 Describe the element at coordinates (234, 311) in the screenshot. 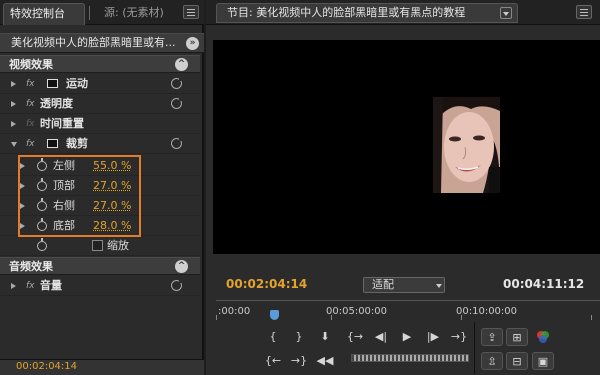

I see `ruler-label: :00:00` at that location.